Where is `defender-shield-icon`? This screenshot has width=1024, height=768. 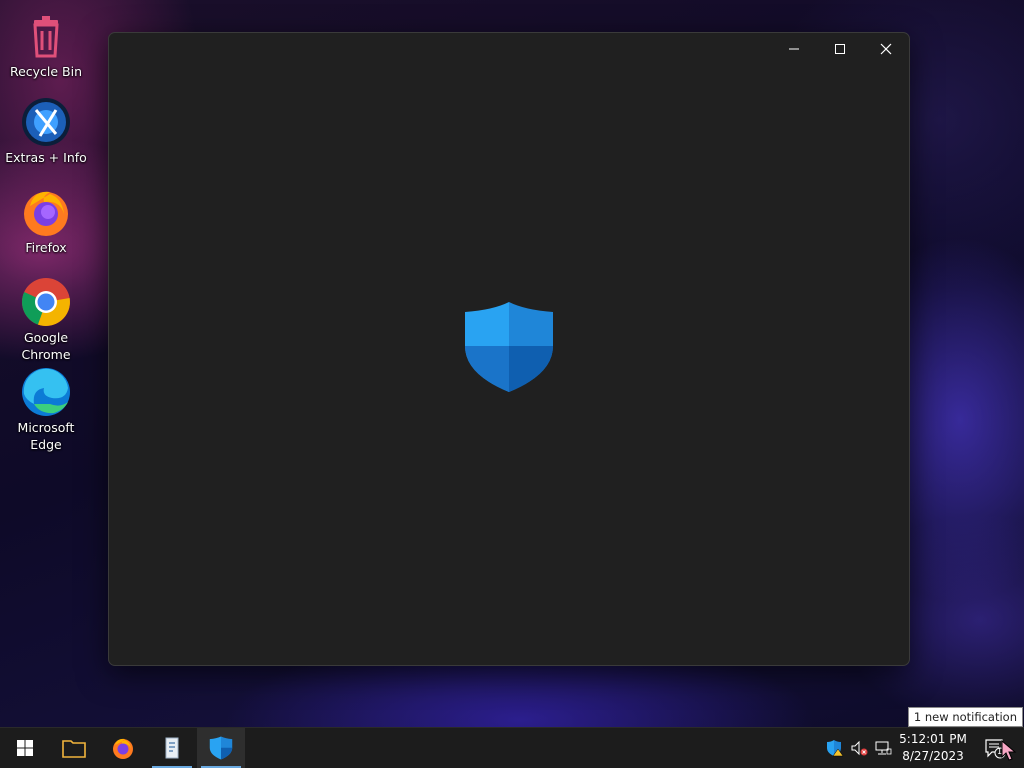
defender-shield-icon is located at coordinates (509, 347).